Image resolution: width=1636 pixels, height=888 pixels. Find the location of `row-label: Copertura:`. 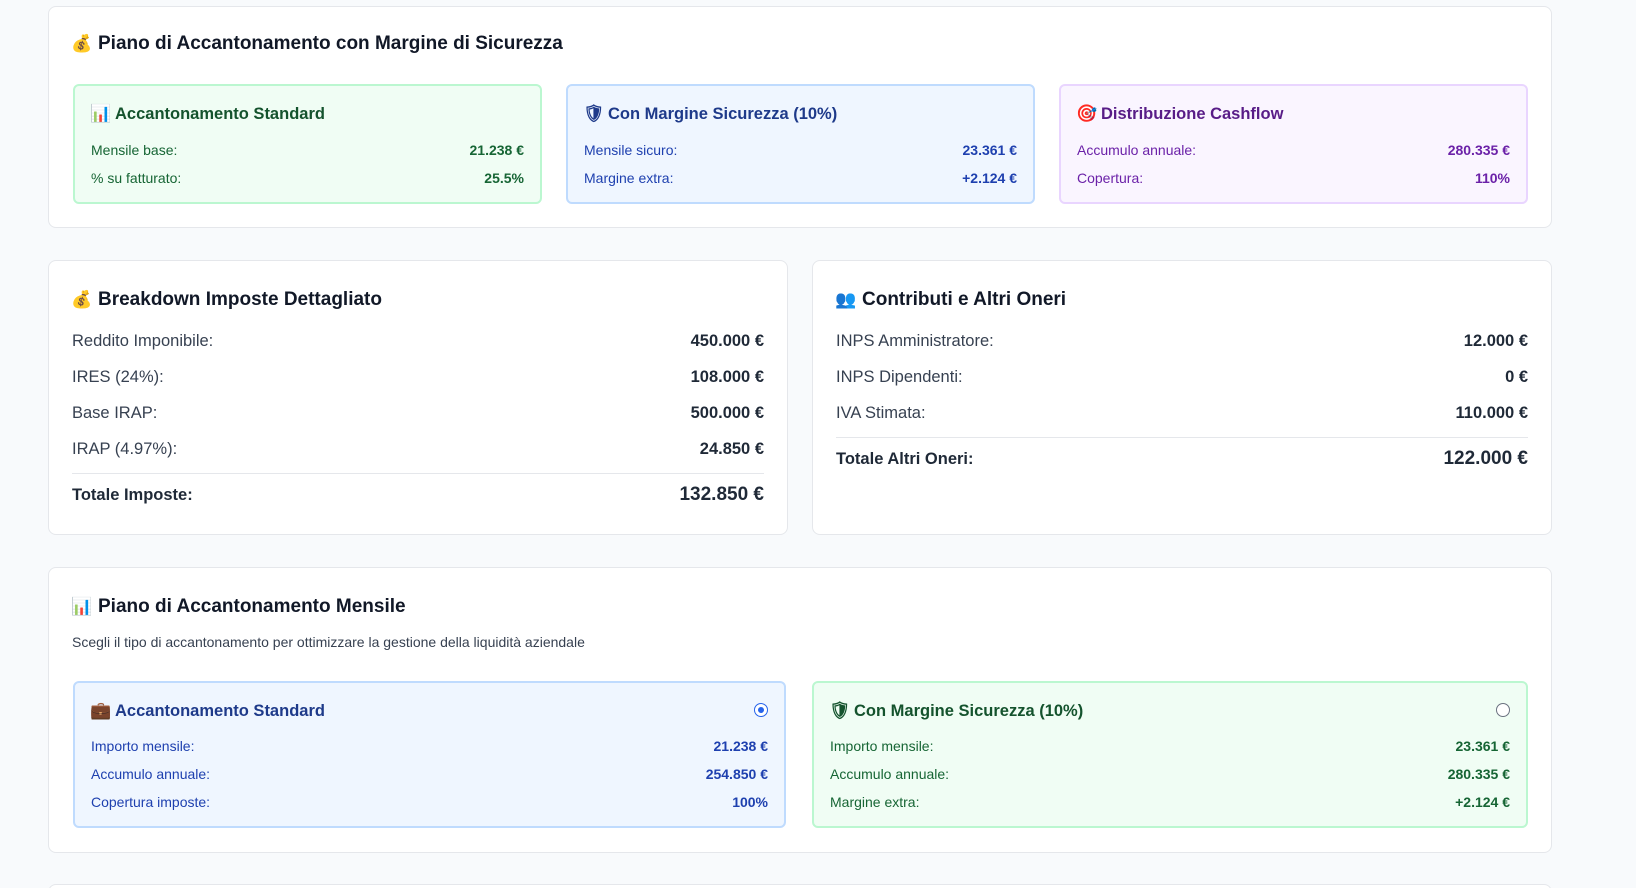

row-label: Copertura: is located at coordinates (1110, 178).